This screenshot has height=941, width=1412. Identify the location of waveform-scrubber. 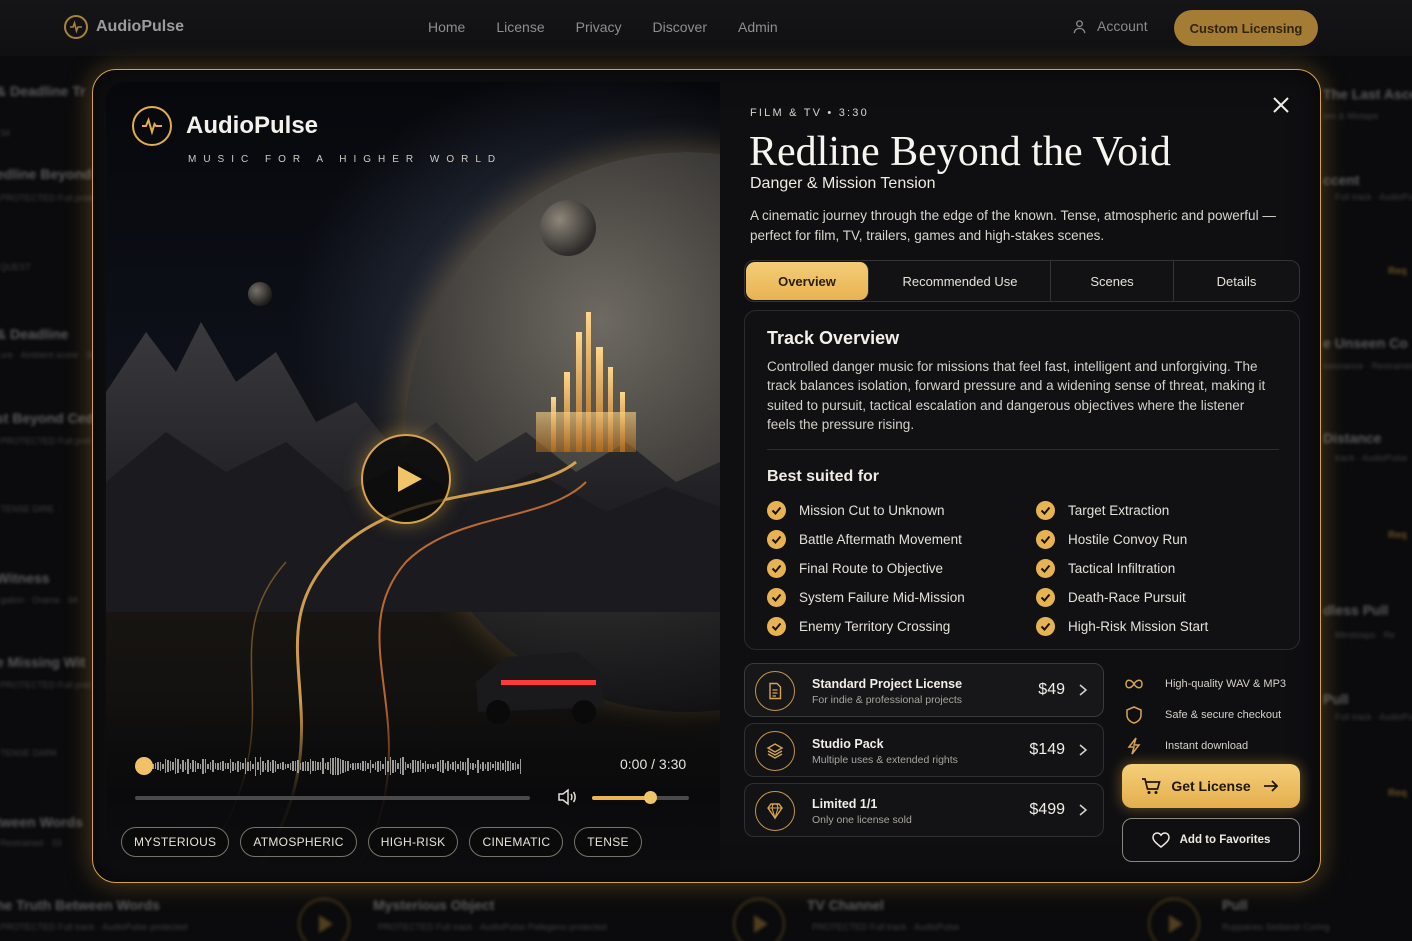
(375, 766).